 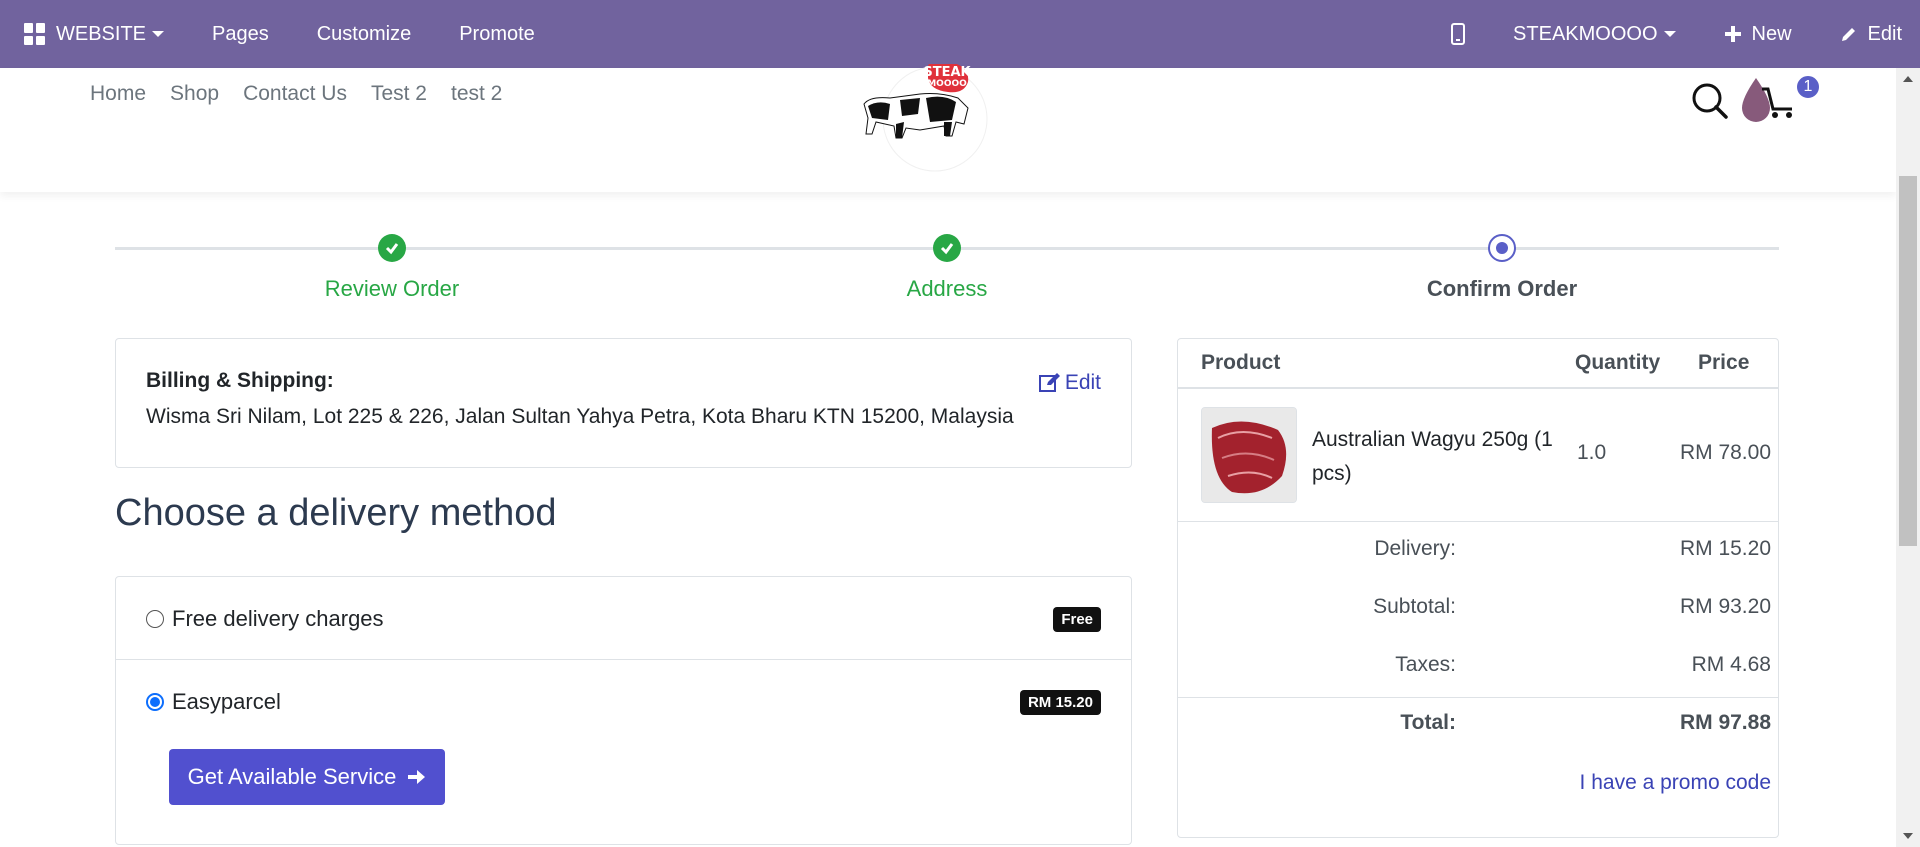 What do you see at coordinates (1425, 664) in the screenshot?
I see `taxes-label: Taxes:` at bounding box center [1425, 664].